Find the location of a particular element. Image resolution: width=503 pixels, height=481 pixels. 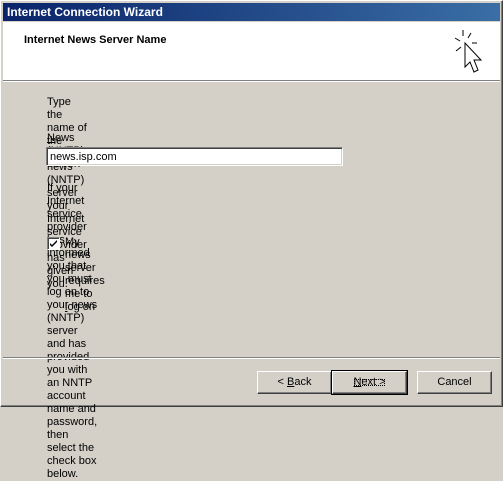

logon-text-line3: select the check box below. is located at coordinates (72, 461).